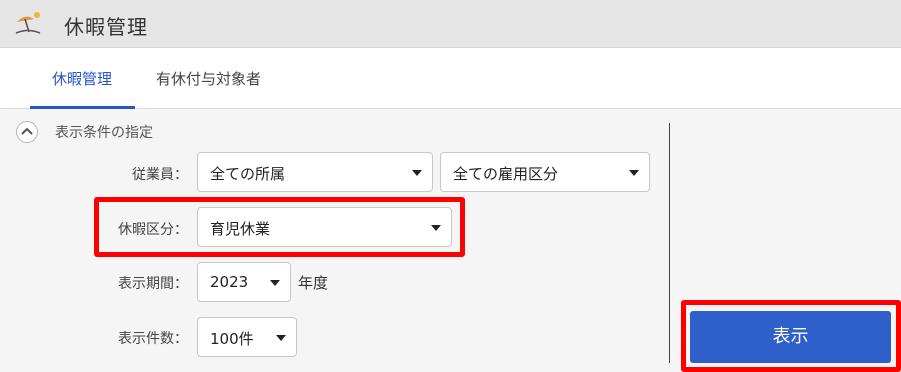 The height and width of the screenshot is (372, 901). What do you see at coordinates (313, 283) in the screenshot?
I see `period-unit: 年度` at bounding box center [313, 283].